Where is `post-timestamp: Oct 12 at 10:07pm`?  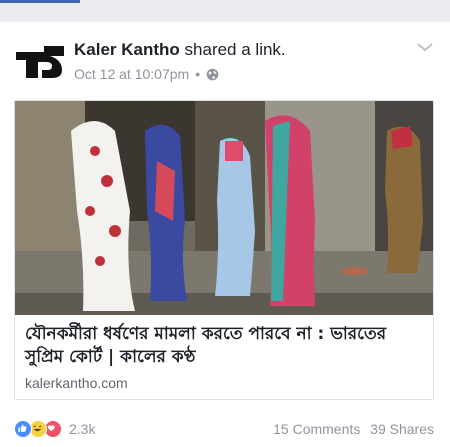
post-timestamp: Oct 12 at 10:07pm is located at coordinates (131, 74).